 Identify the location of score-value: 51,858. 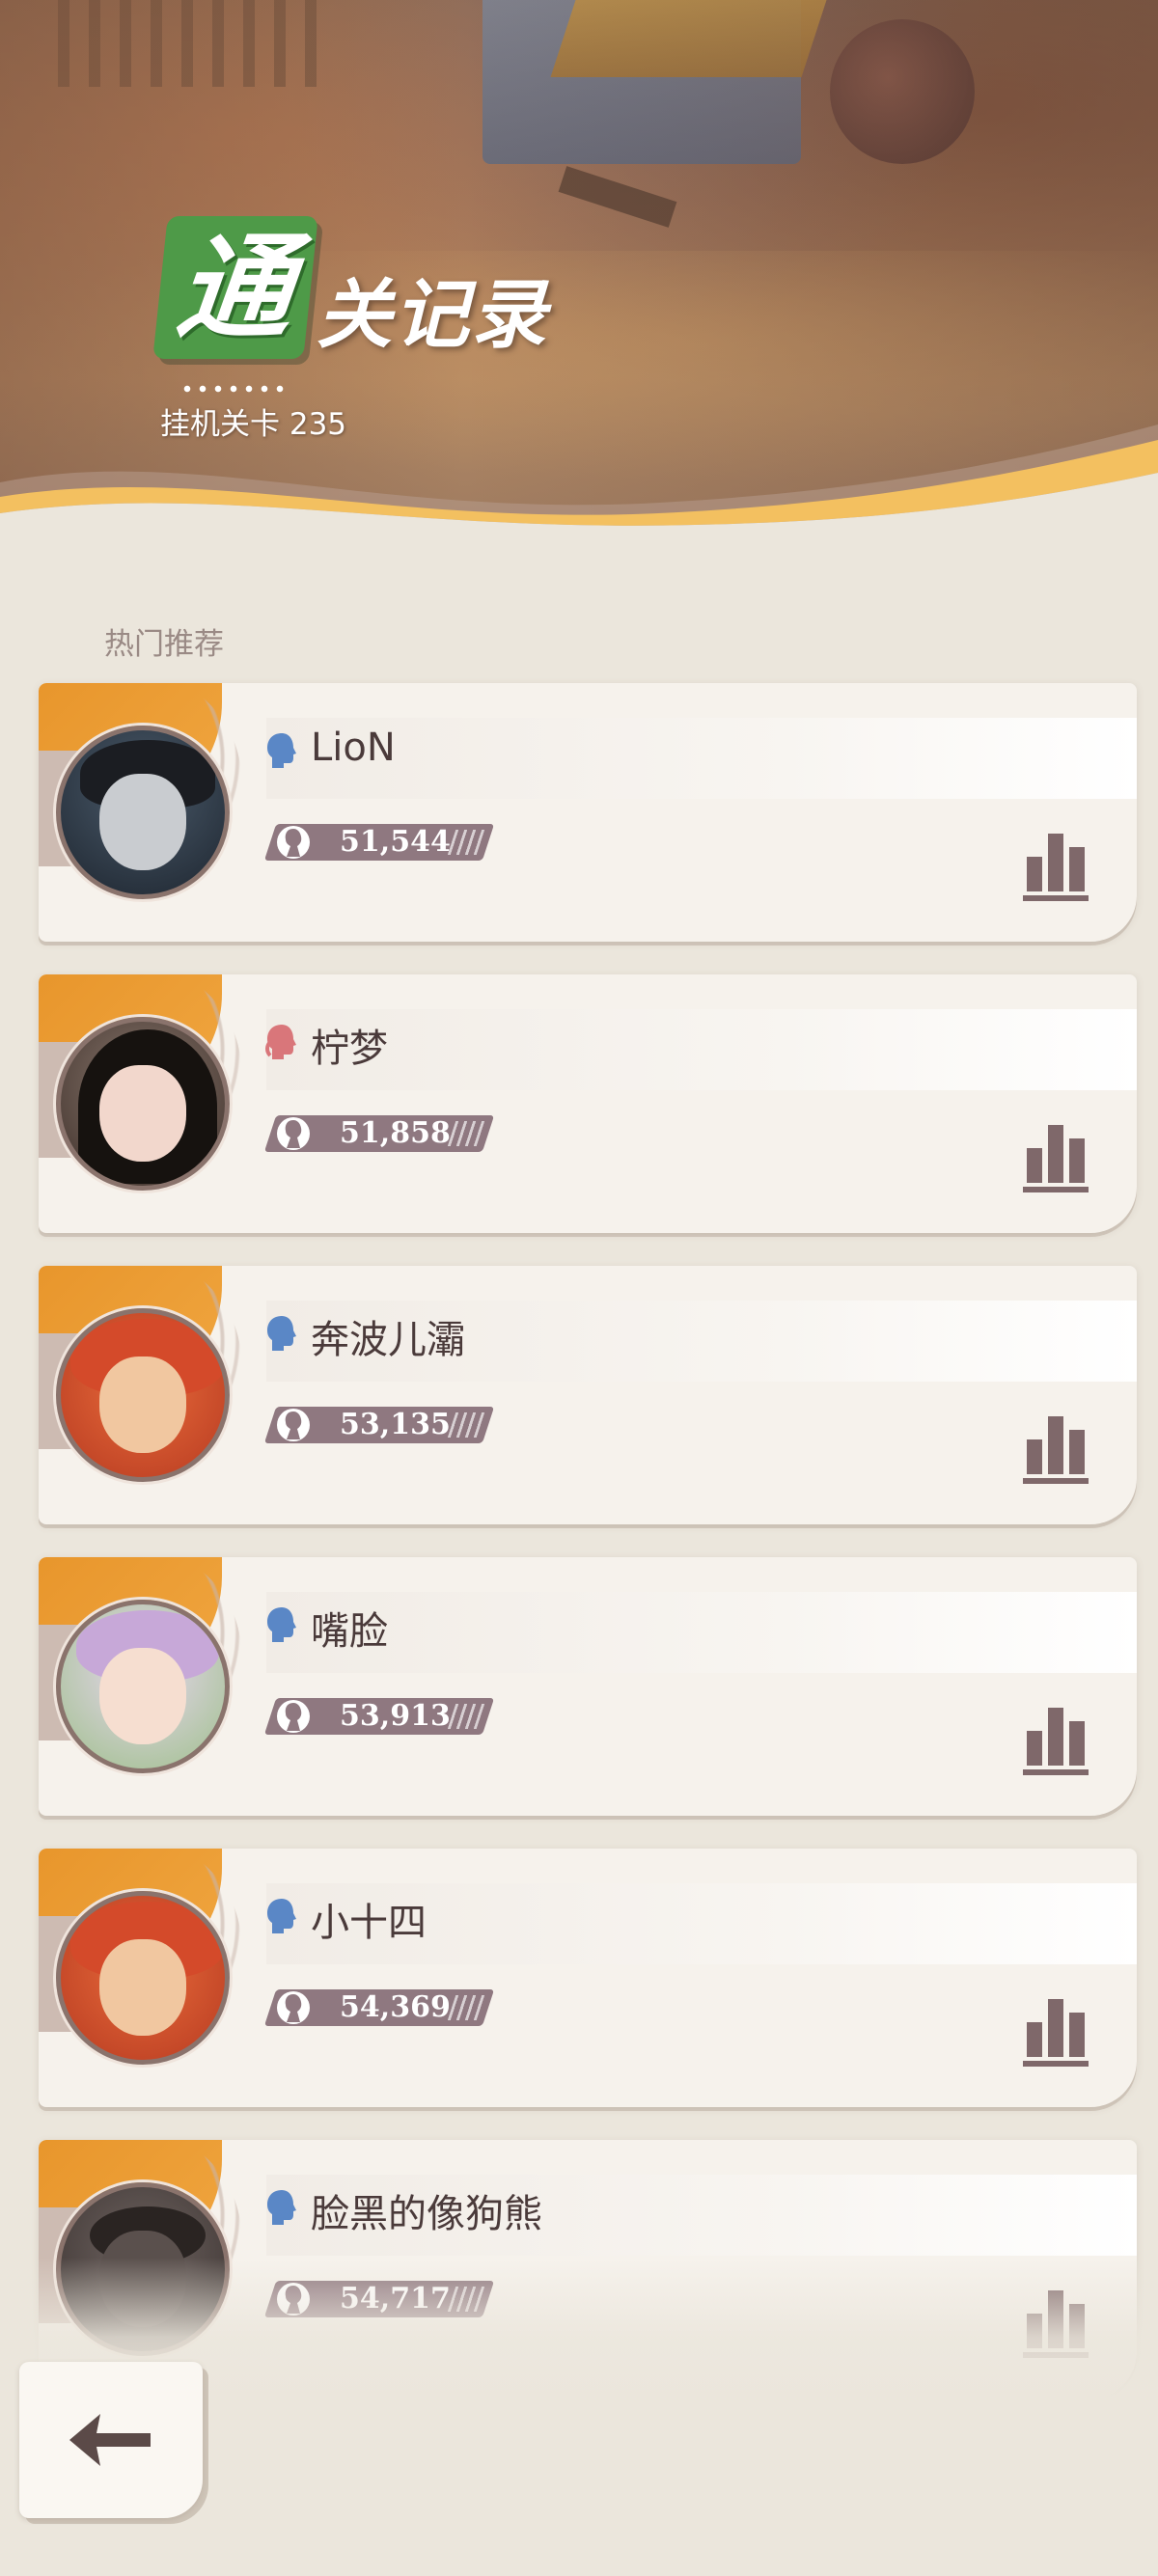
(395, 1133).